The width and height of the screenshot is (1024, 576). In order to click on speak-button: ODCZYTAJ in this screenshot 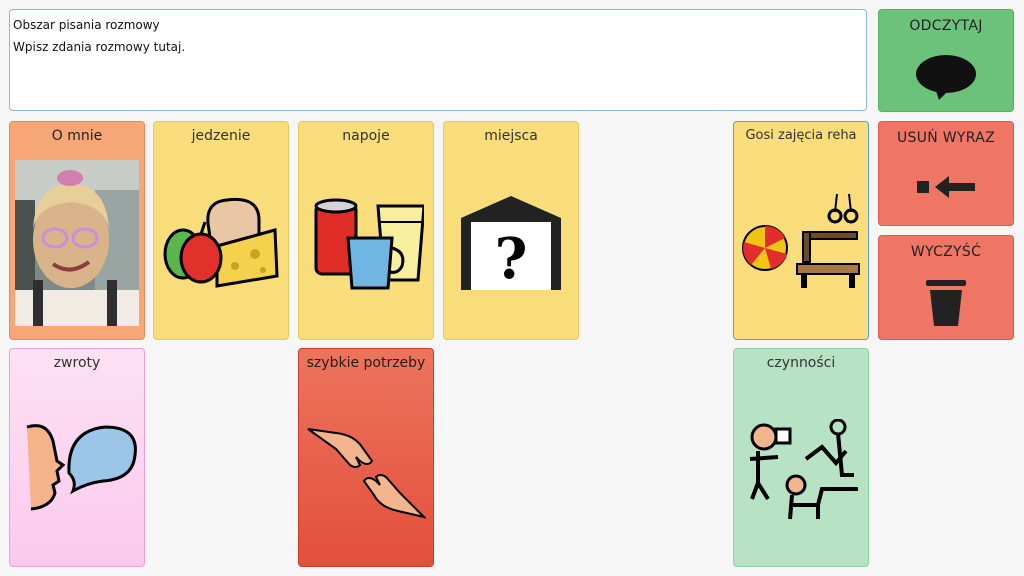, I will do `click(946, 60)`.